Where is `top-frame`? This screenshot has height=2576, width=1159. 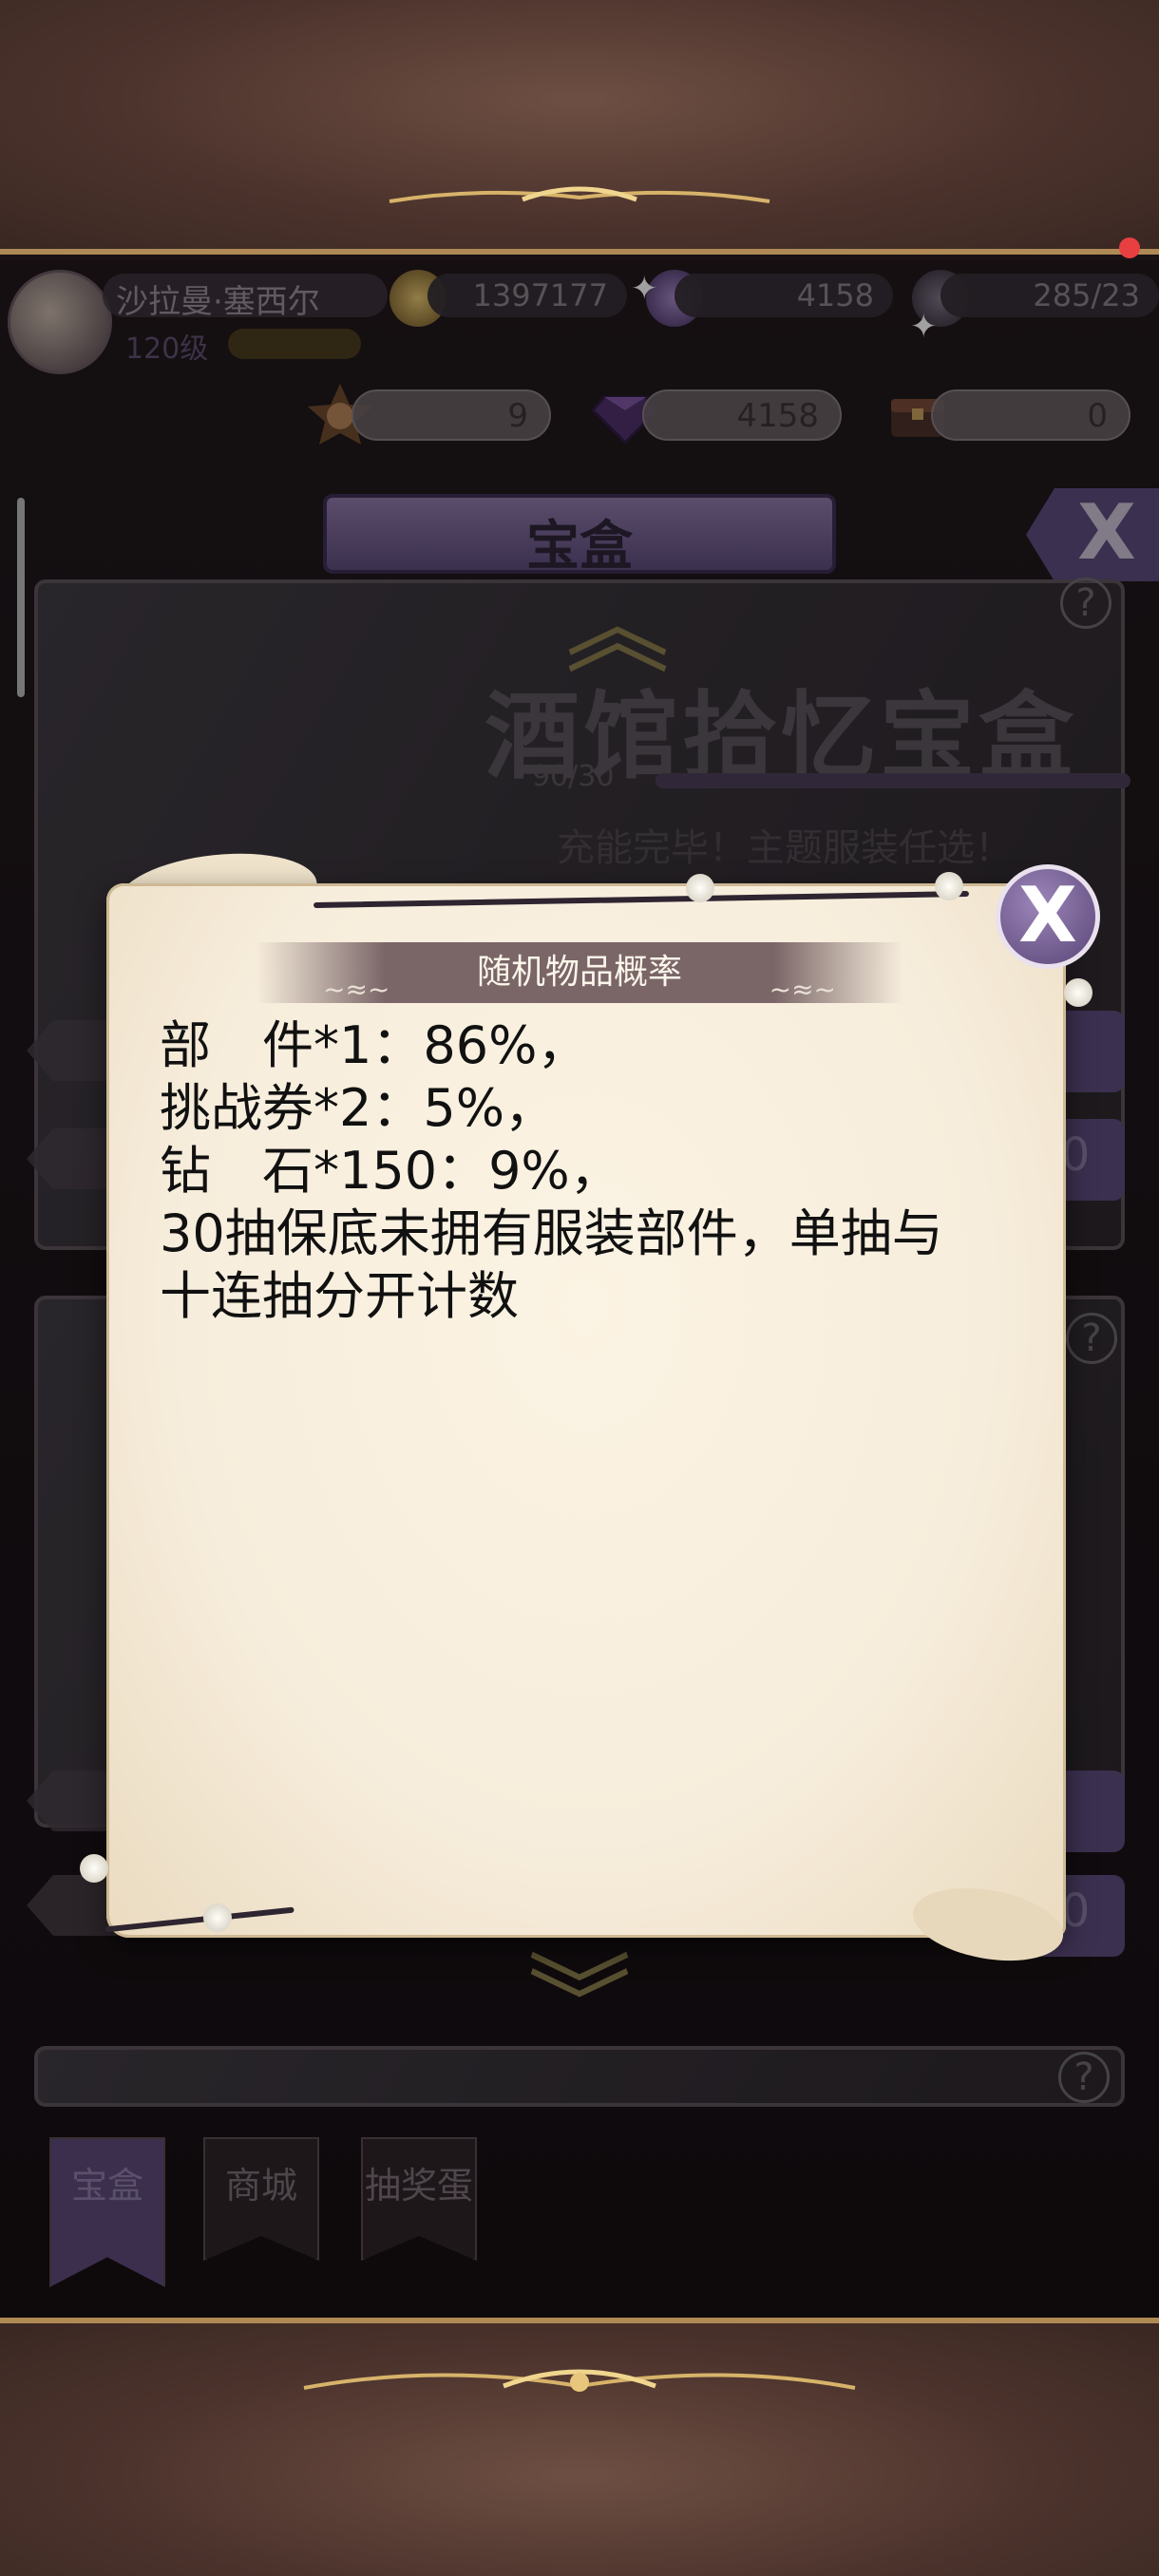 top-frame is located at coordinates (579, 127).